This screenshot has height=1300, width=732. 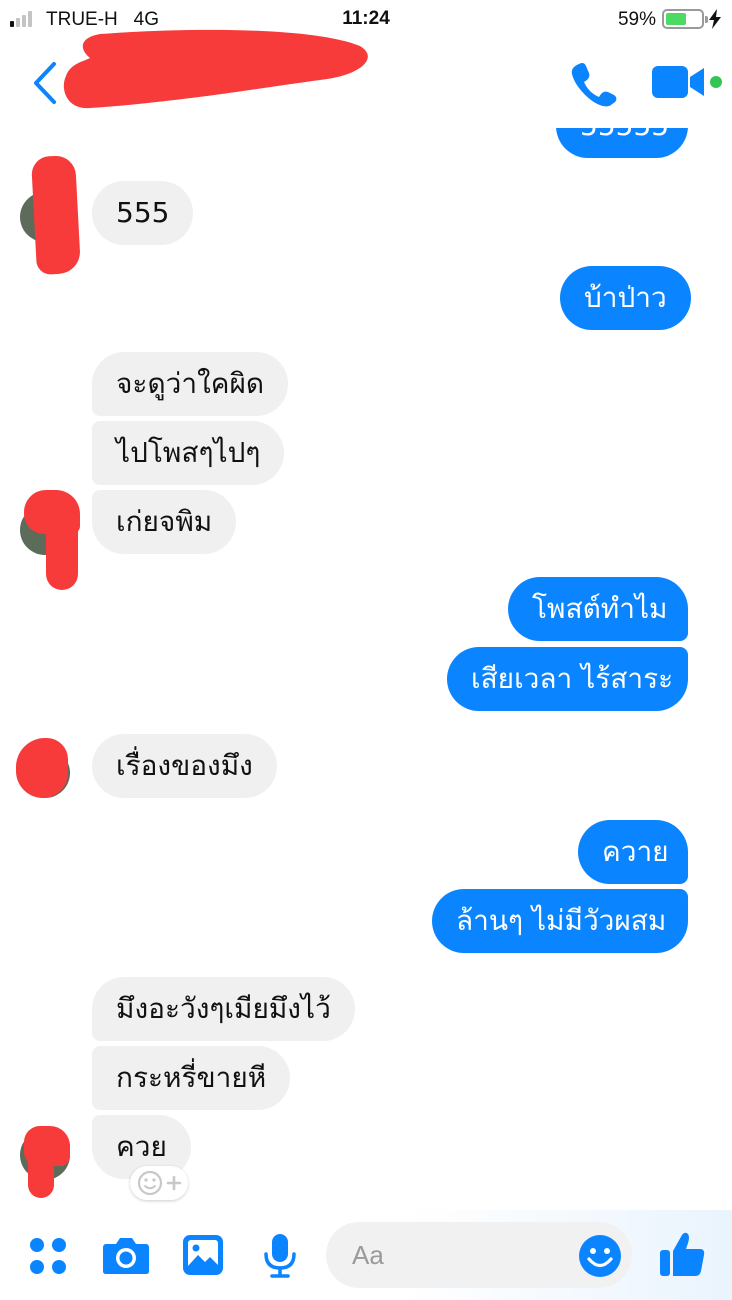 What do you see at coordinates (164, 522) in the screenshot?
I see `message-bubble-incoming: เก่ยจพิม` at bounding box center [164, 522].